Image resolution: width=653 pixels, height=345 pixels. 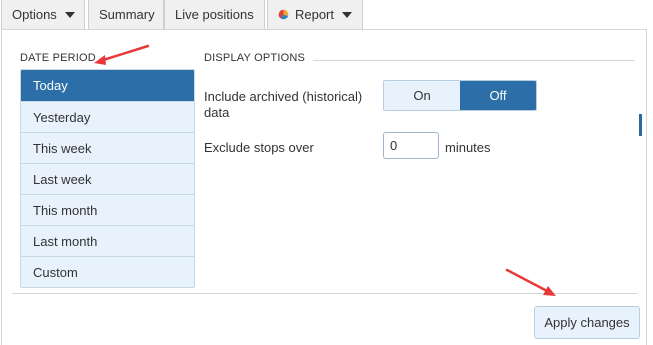 I want to click on date-period-last-month: Last month, so click(x=107, y=240).